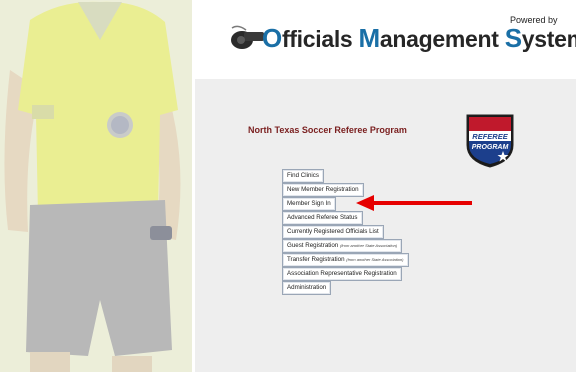  Describe the element at coordinates (442, 39) in the screenshot. I see `logo-word-management: anagement` at that location.